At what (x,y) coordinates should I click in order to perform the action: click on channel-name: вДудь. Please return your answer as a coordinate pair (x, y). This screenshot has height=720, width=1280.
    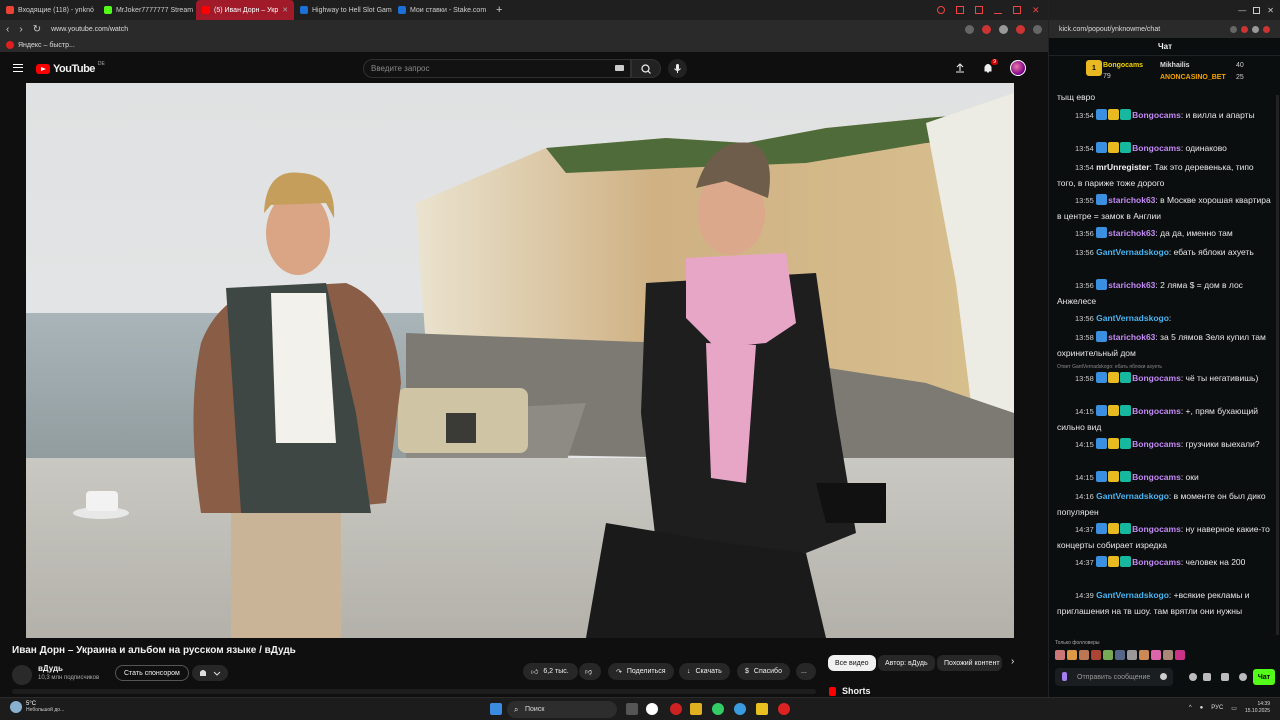
    Looking at the image, I should click on (50, 668).